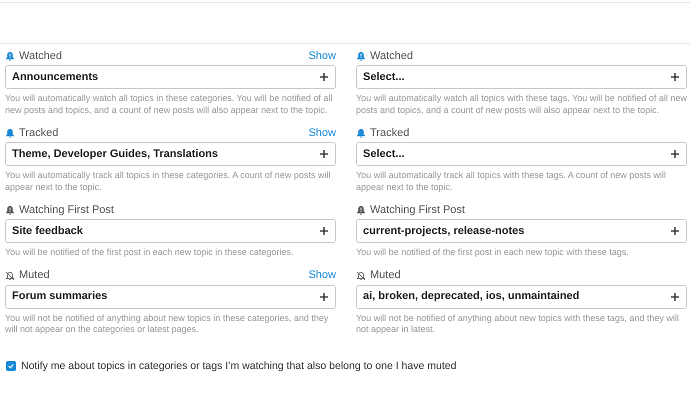 This screenshot has width=690, height=408. I want to click on checkbox-label: Notify me about topics in categories or tags I’m watching that also belong to one I have muted, so click(238, 366).